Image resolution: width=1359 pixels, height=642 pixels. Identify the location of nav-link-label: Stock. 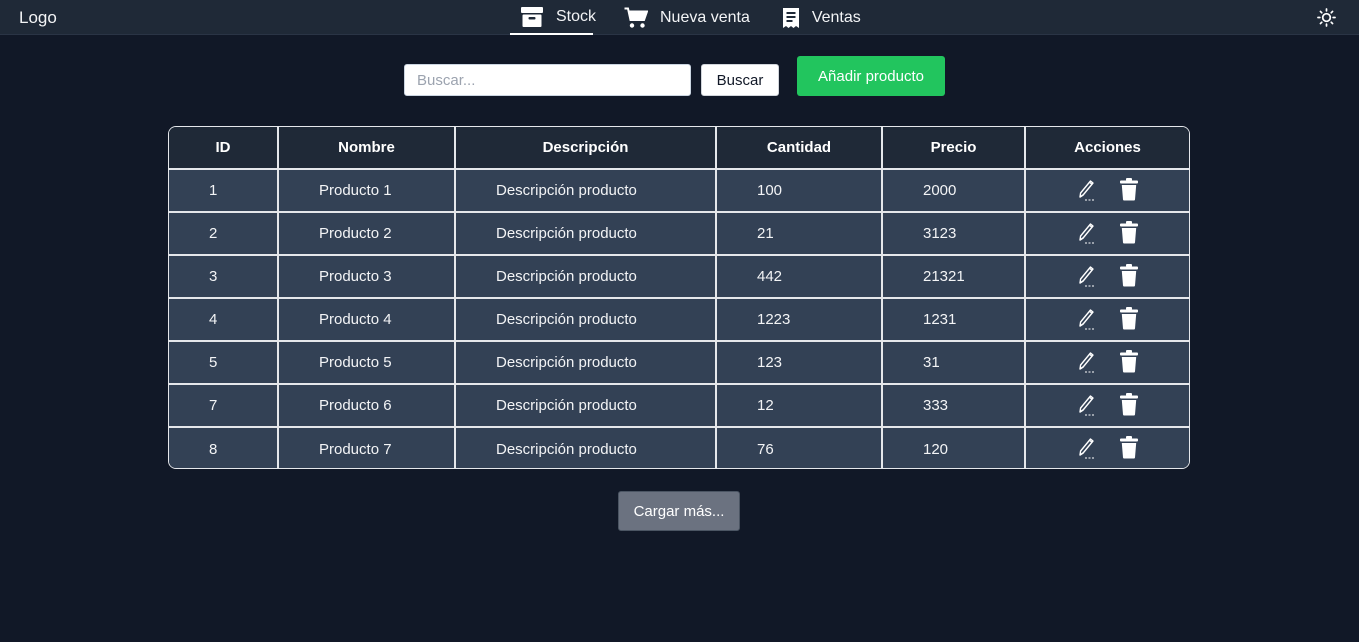
(576, 16).